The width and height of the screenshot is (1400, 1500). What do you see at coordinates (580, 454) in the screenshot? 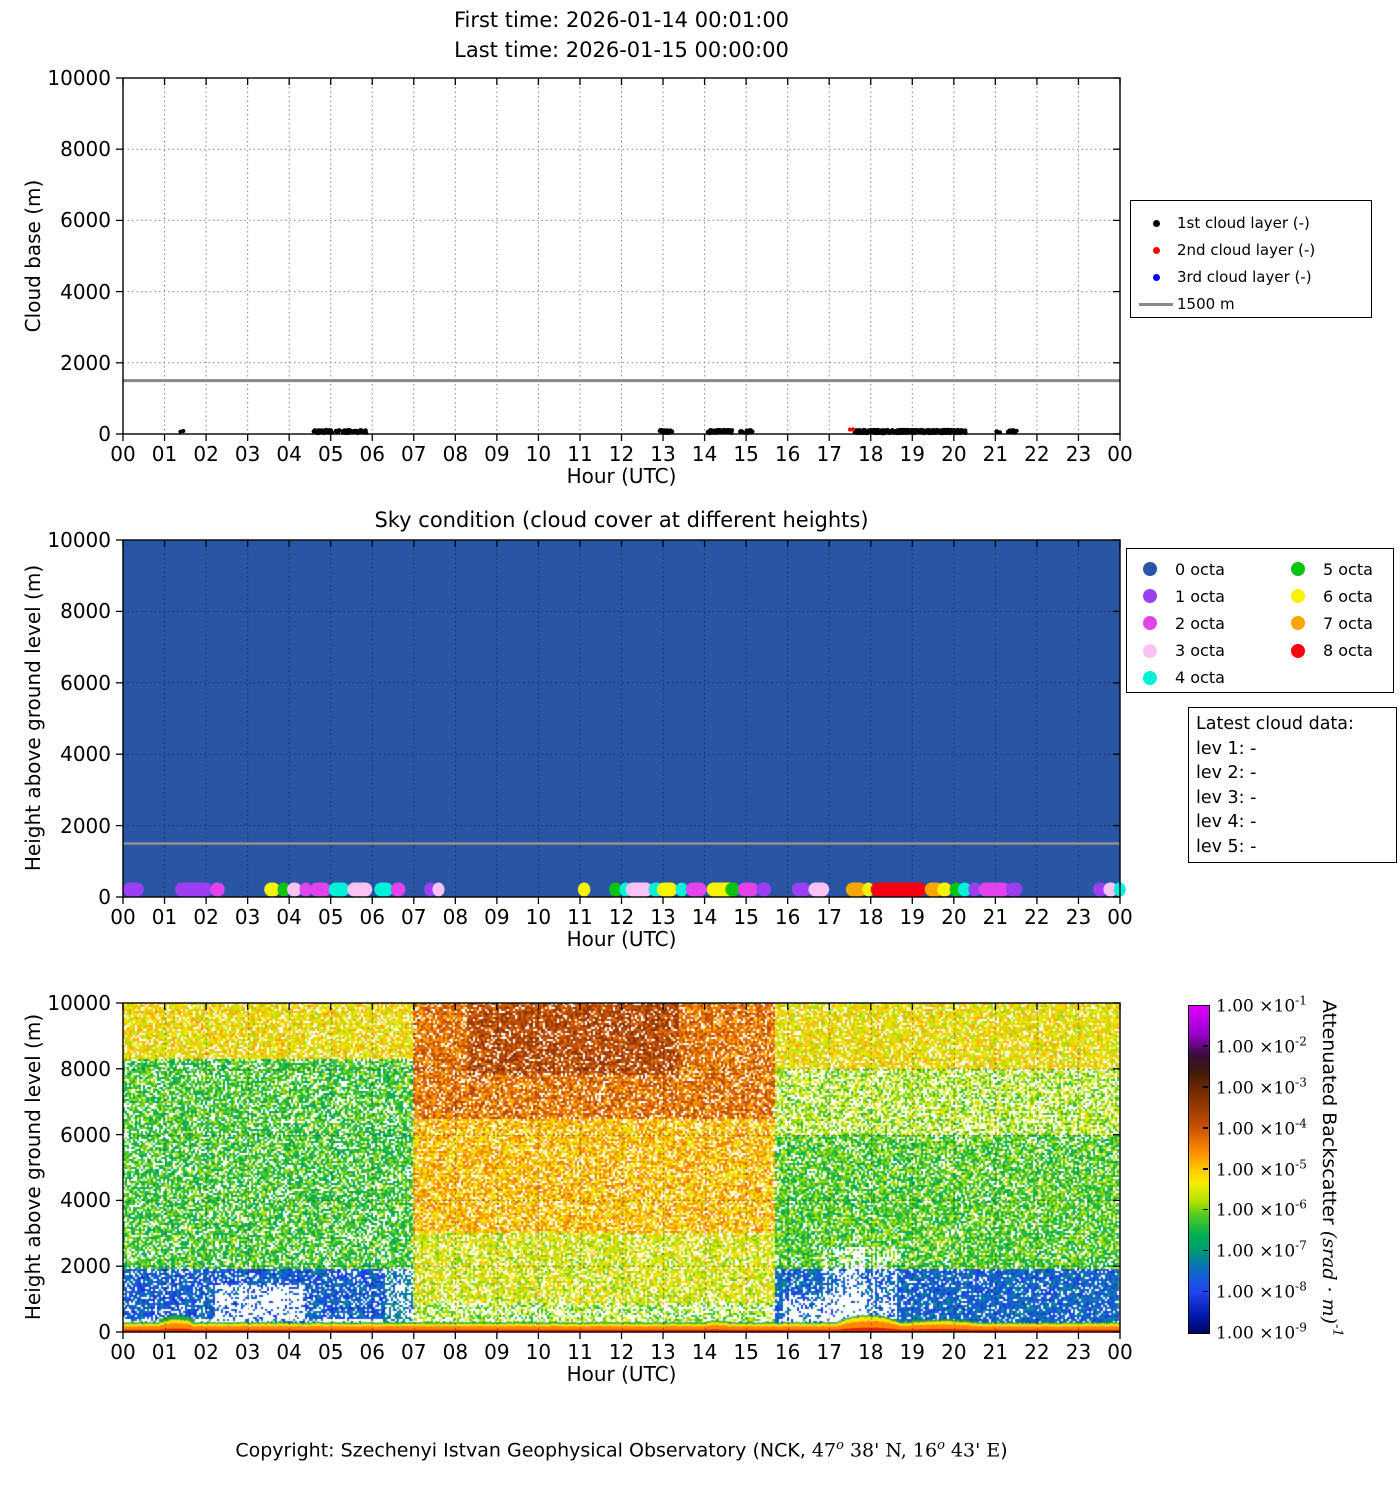
I see `chart1-x-tick-label: 11` at bounding box center [580, 454].